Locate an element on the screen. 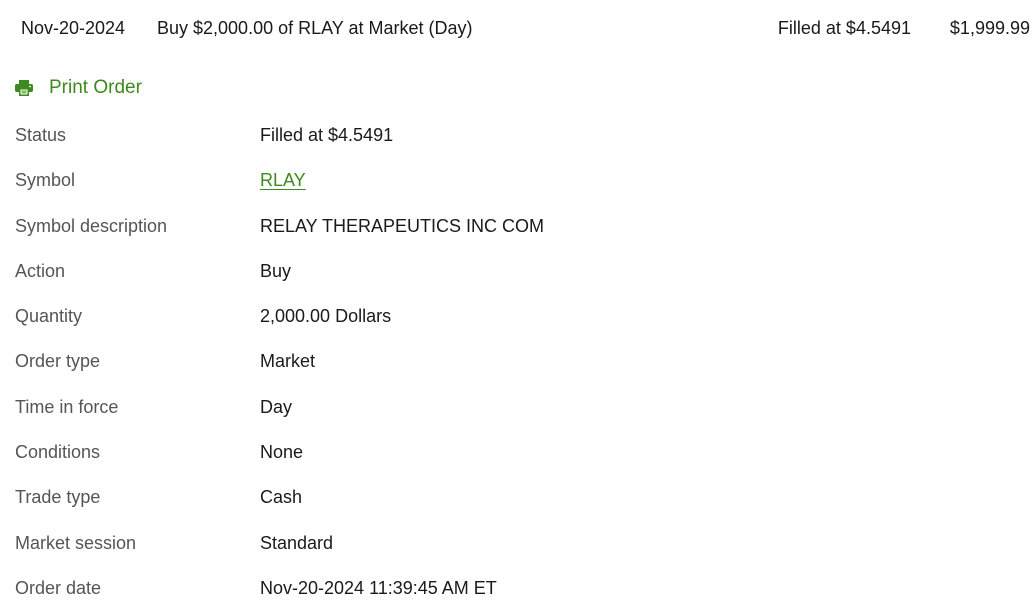 Image resolution: width=1034 pixels, height=611 pixels. action-value: Buy is located at coordinates (276, 270).